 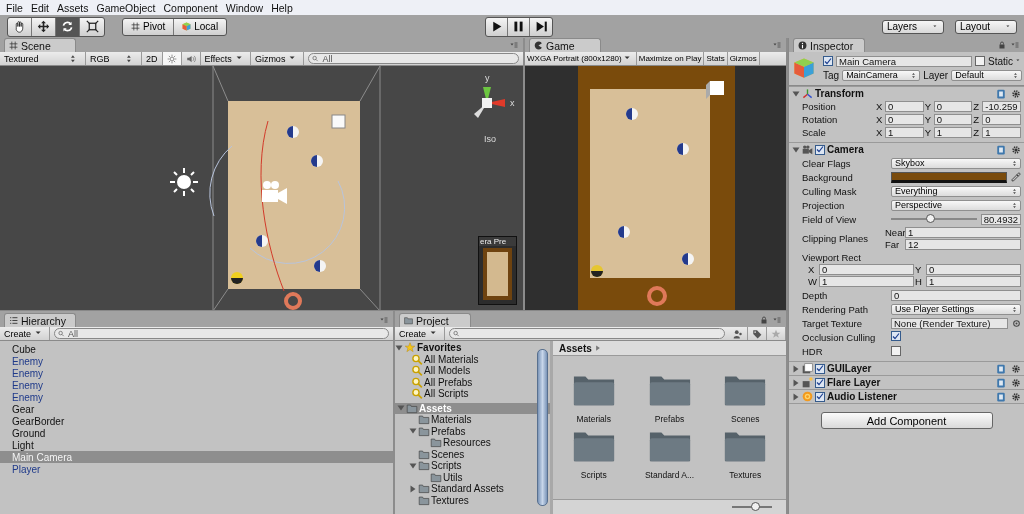 What do you see at coordinates (716, 58) in the screenshot?
I see `toolbar-toggle: Stats` at bounding box center [716, 58].